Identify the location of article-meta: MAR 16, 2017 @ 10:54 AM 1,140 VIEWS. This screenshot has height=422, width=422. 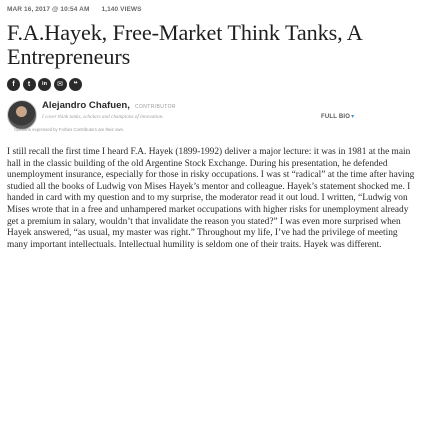
(211, 9).